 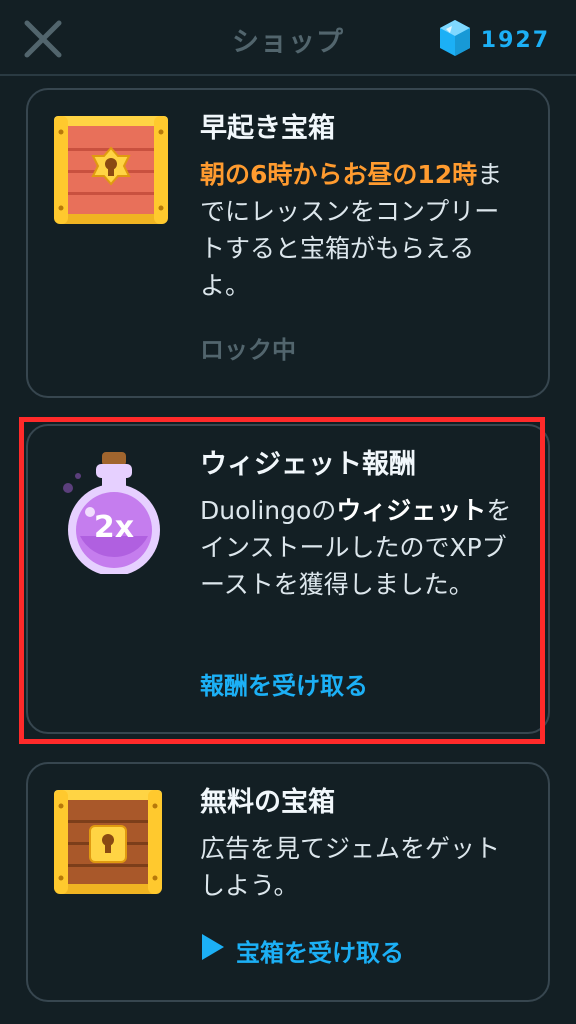 I want to click on play-icon, so click(x=213, y=950).